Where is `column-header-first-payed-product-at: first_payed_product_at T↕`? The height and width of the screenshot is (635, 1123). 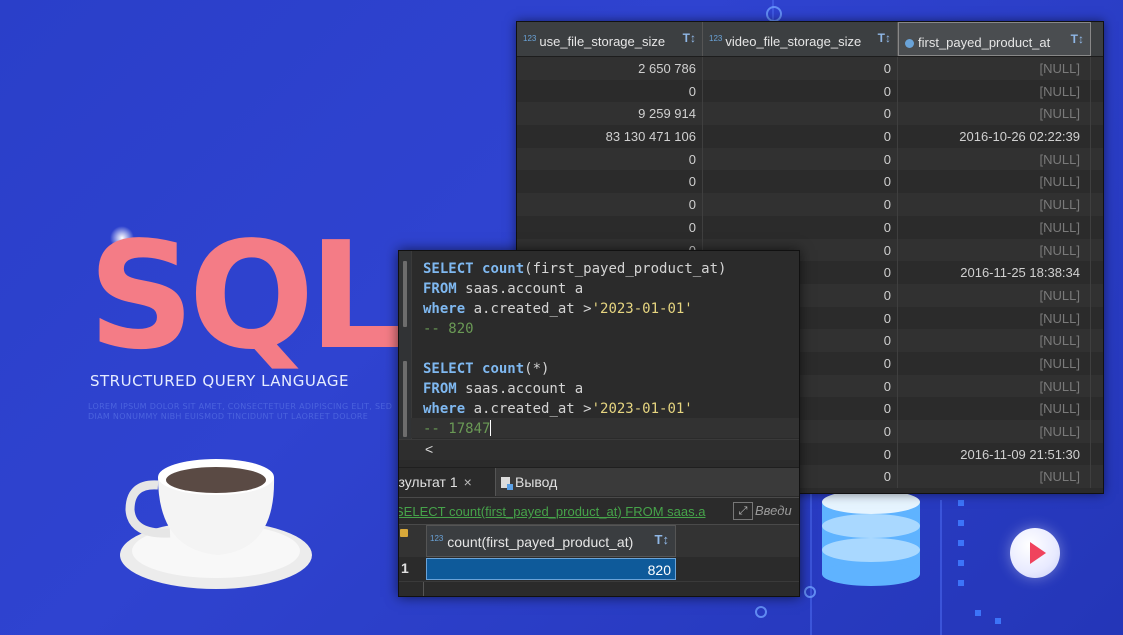
column-header-first-payed-product-at: first_payed_product_at T↕ is located at coordinates (994, 39).